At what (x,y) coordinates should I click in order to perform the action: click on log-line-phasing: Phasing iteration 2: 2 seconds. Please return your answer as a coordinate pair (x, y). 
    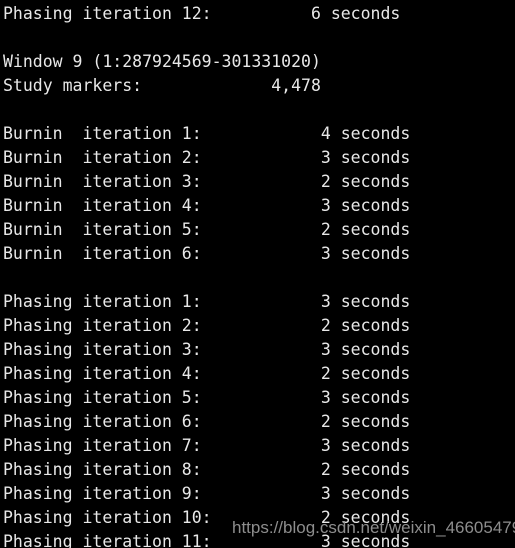
    Looking at the image, I should click on (207, 325).